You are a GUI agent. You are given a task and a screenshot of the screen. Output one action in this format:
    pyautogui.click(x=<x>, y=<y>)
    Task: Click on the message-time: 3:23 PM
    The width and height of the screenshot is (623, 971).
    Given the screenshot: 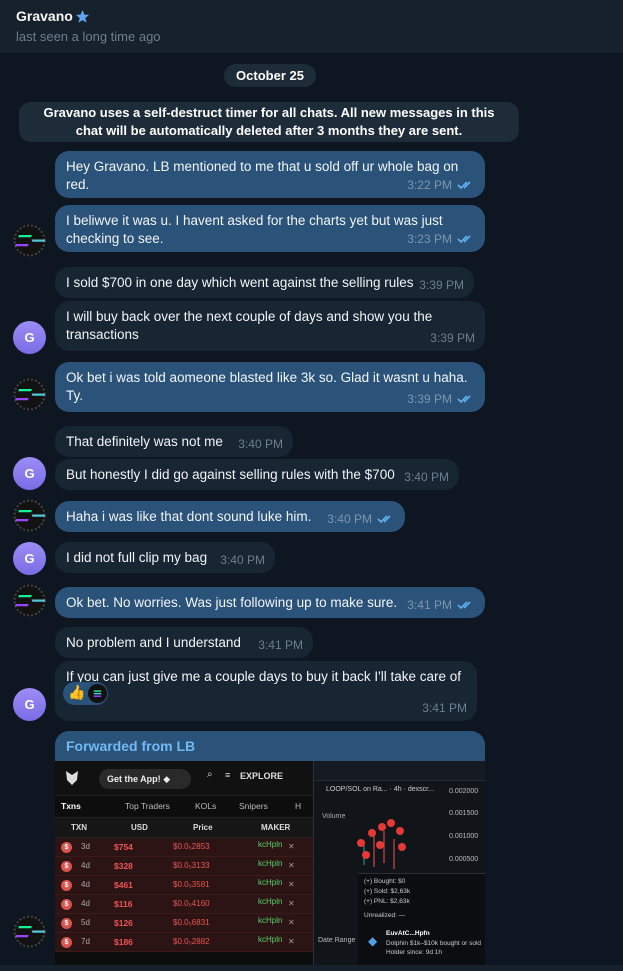 What is the action you would take?
    pyautogui.click(x=429, y=239)
    